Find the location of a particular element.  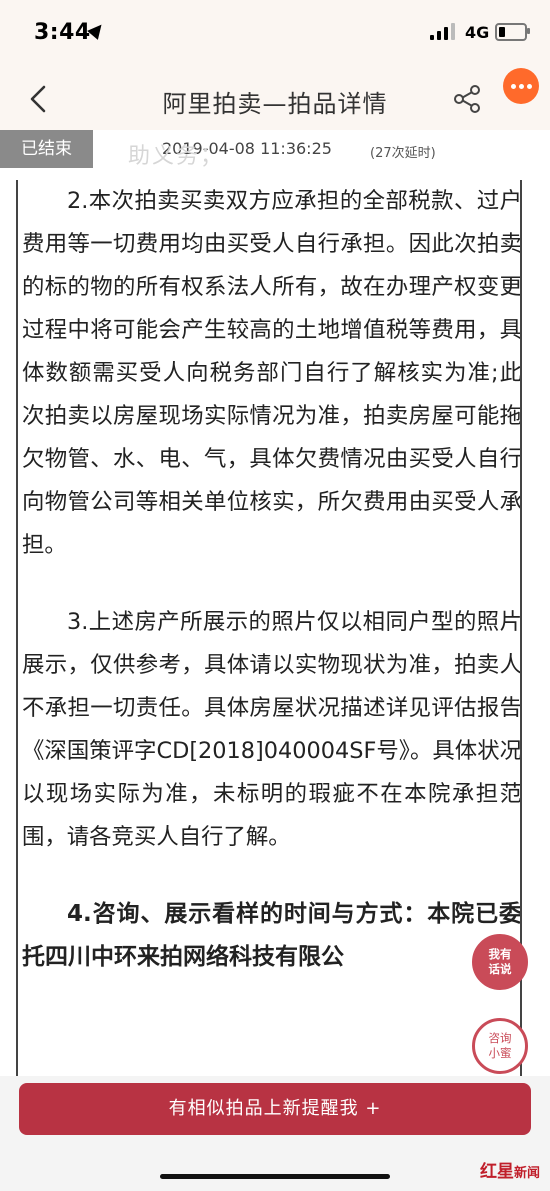

battery-icon is located at coordinates (511, 32).